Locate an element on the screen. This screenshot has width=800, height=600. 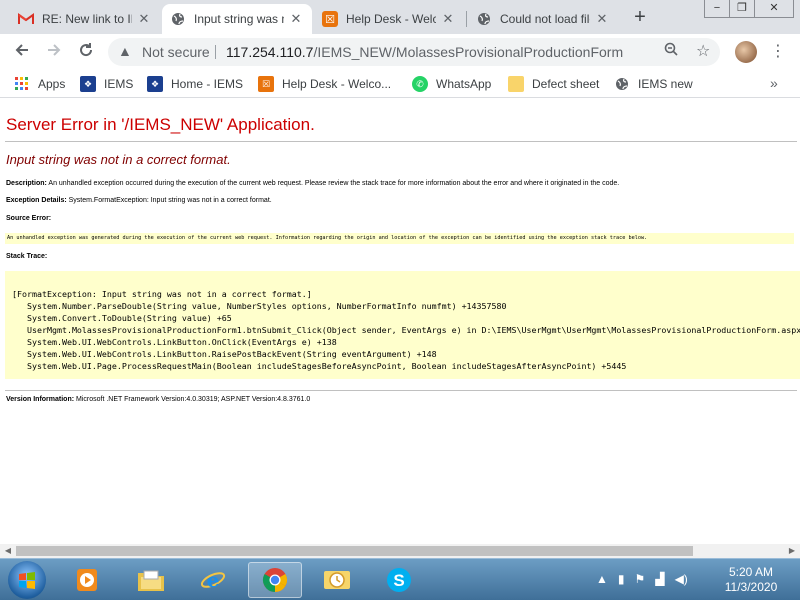
exception-label: Exception Details: is located at coordinates (36, 200).